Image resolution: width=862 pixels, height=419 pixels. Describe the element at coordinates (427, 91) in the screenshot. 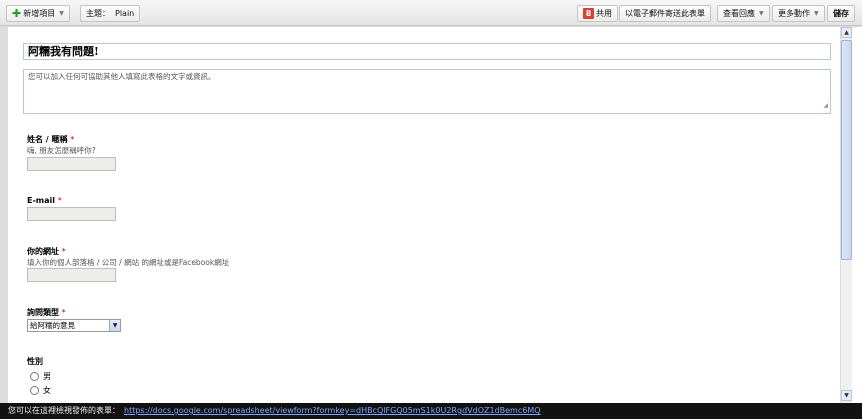

I see `form-description-input: 您可以加入任何可協助其他人填寫此表格的文字或資訊。 ◢` at that location.